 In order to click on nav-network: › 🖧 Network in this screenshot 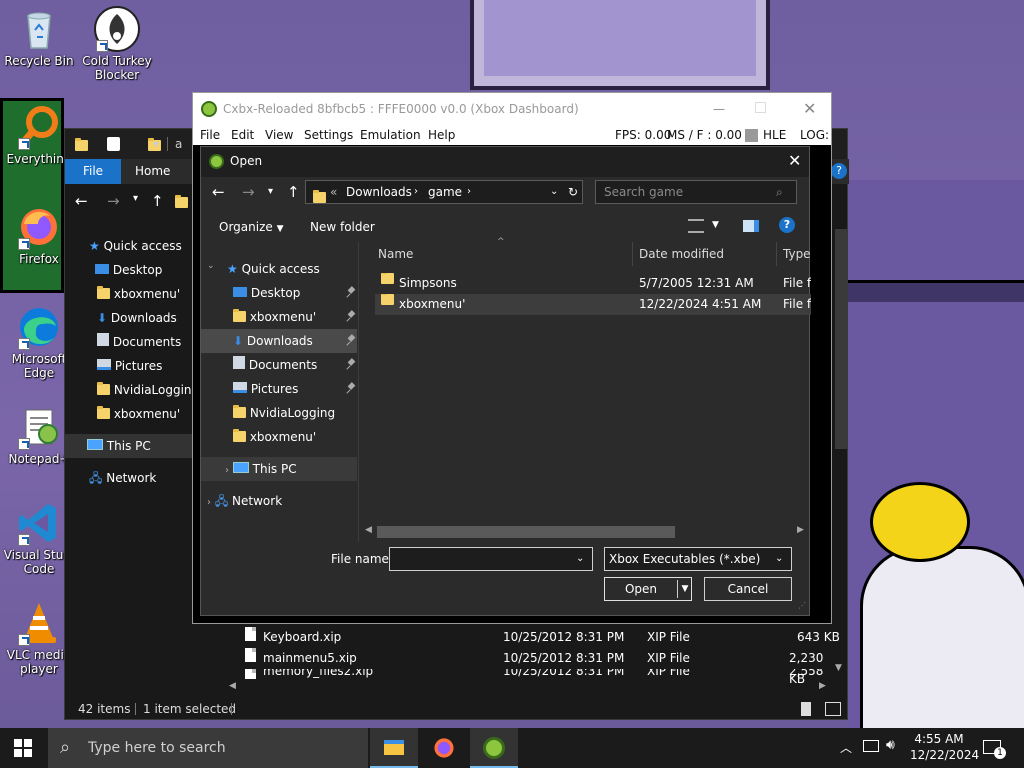, I will do `click(282, 501)`.